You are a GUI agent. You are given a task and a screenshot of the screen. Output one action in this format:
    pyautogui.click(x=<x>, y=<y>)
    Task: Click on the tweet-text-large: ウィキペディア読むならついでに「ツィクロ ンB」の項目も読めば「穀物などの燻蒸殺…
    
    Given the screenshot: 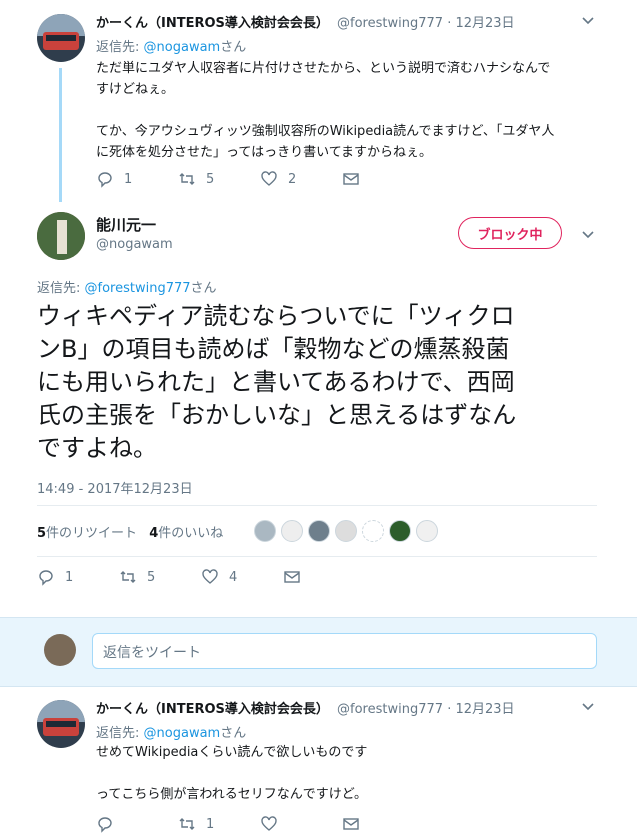 What is the action you would take?
    pyautogui.click(x=277, y=382)
    